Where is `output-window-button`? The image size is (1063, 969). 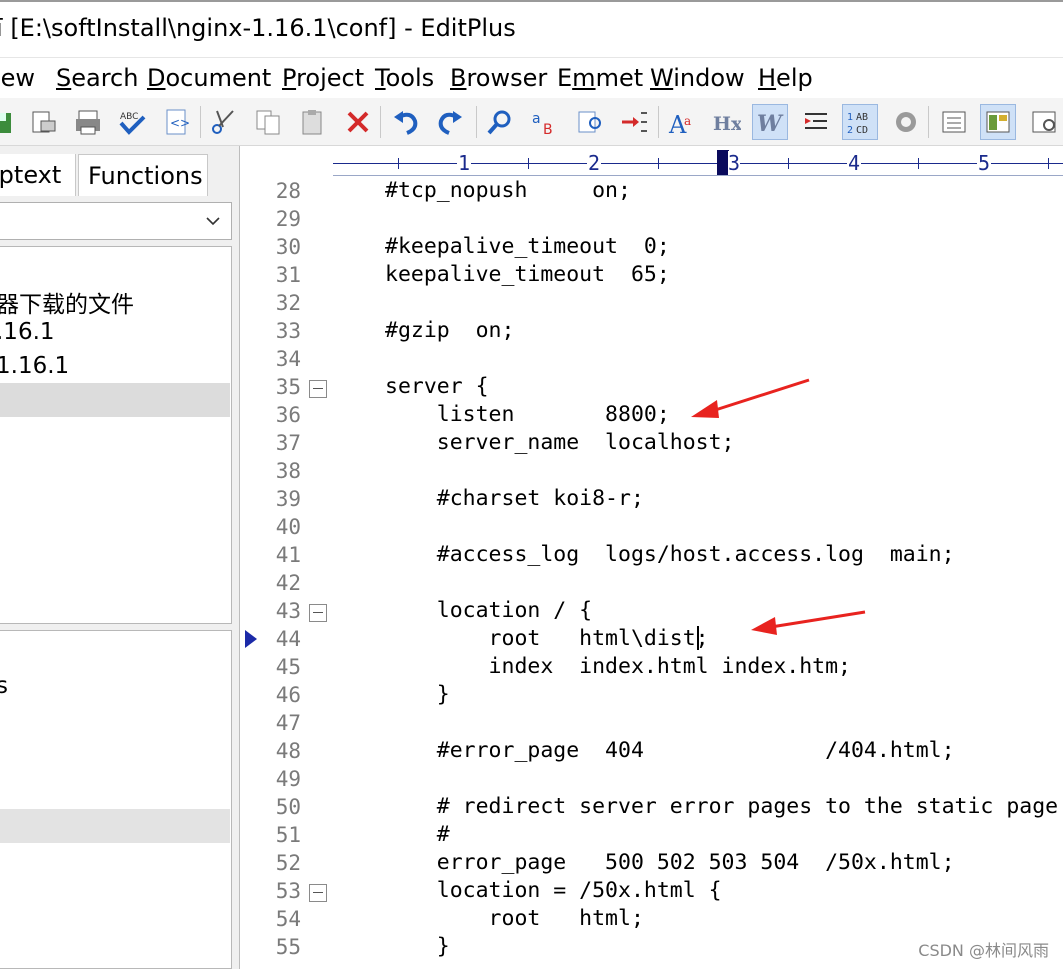 output-window-button is located at coordinates (954, 122).